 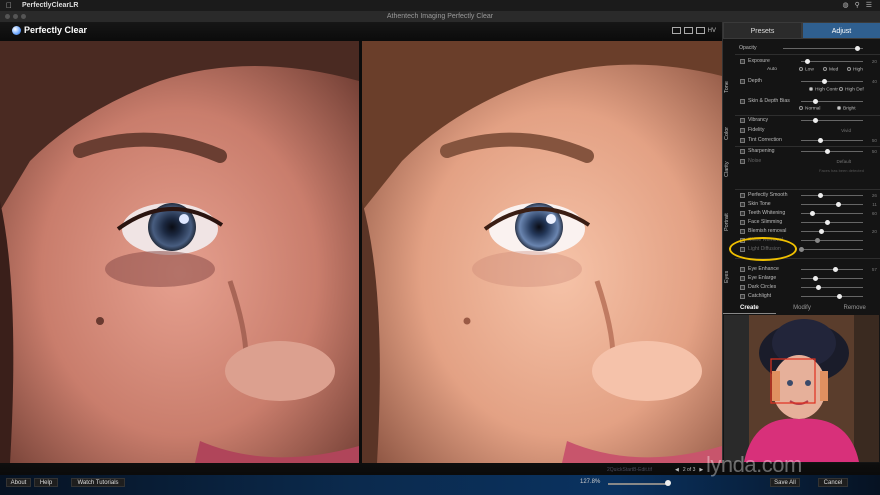 I want to click on wifi-icon: ◍, so click(x=845, y=5).